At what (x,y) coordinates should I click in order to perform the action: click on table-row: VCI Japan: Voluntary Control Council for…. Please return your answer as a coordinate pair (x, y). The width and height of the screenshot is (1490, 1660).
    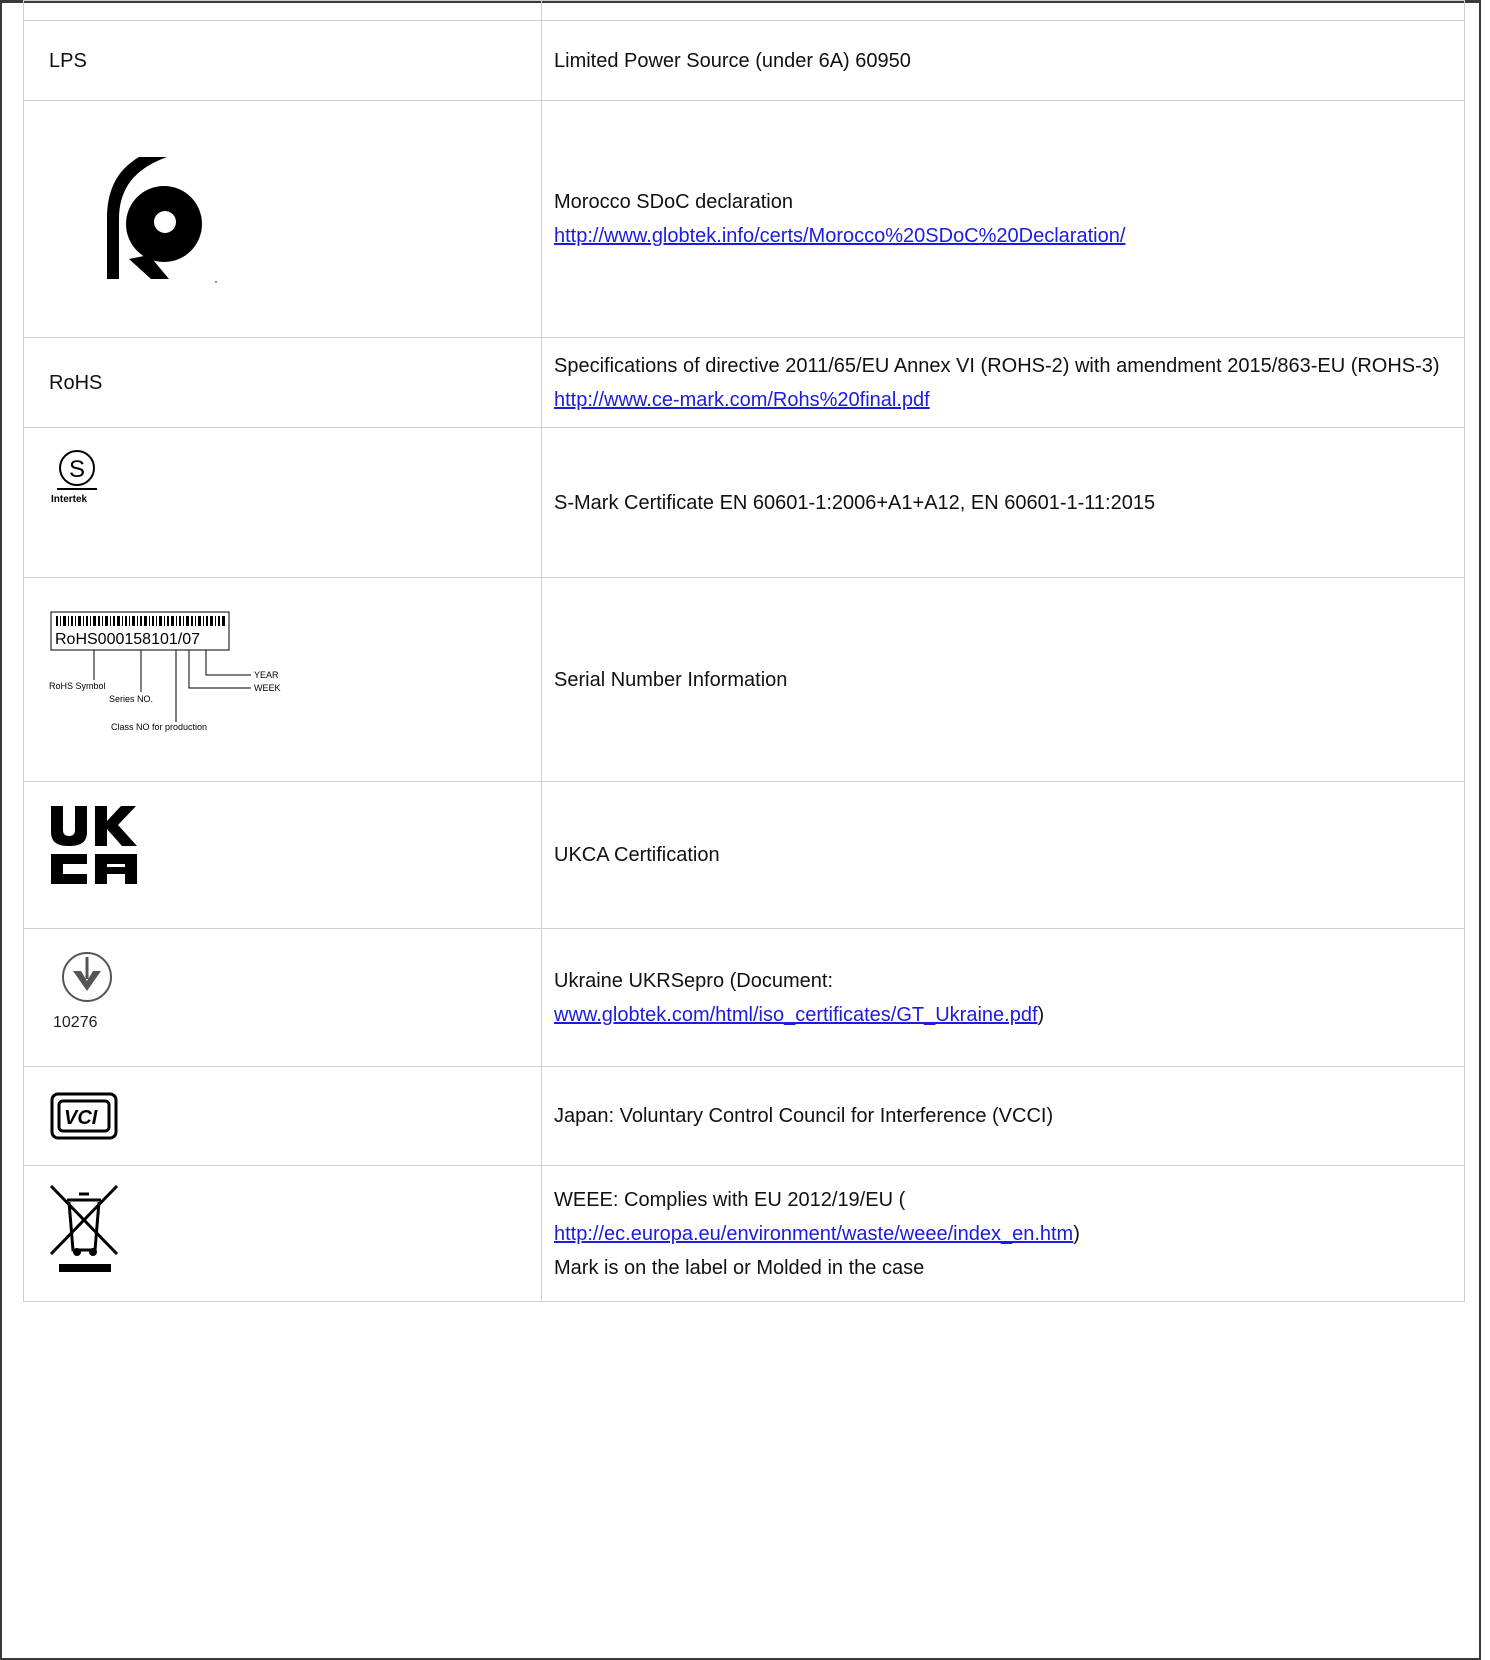
    Looking at the image, I should click on (744, 1116).